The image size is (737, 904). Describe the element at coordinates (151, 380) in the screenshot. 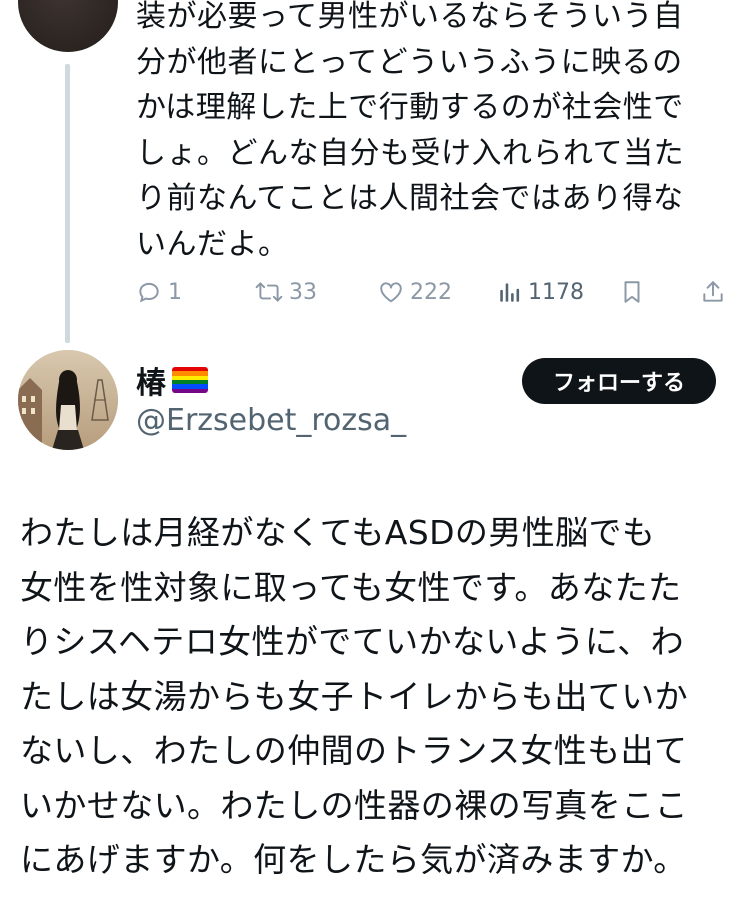

I see `display-name: 椿` at that location.